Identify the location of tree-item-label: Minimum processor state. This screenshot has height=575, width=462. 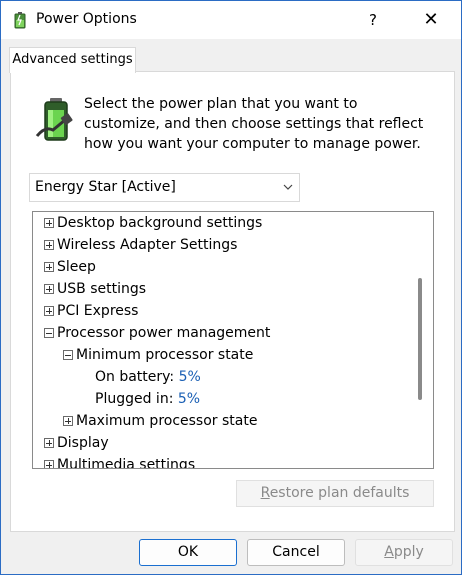
(164, 355).